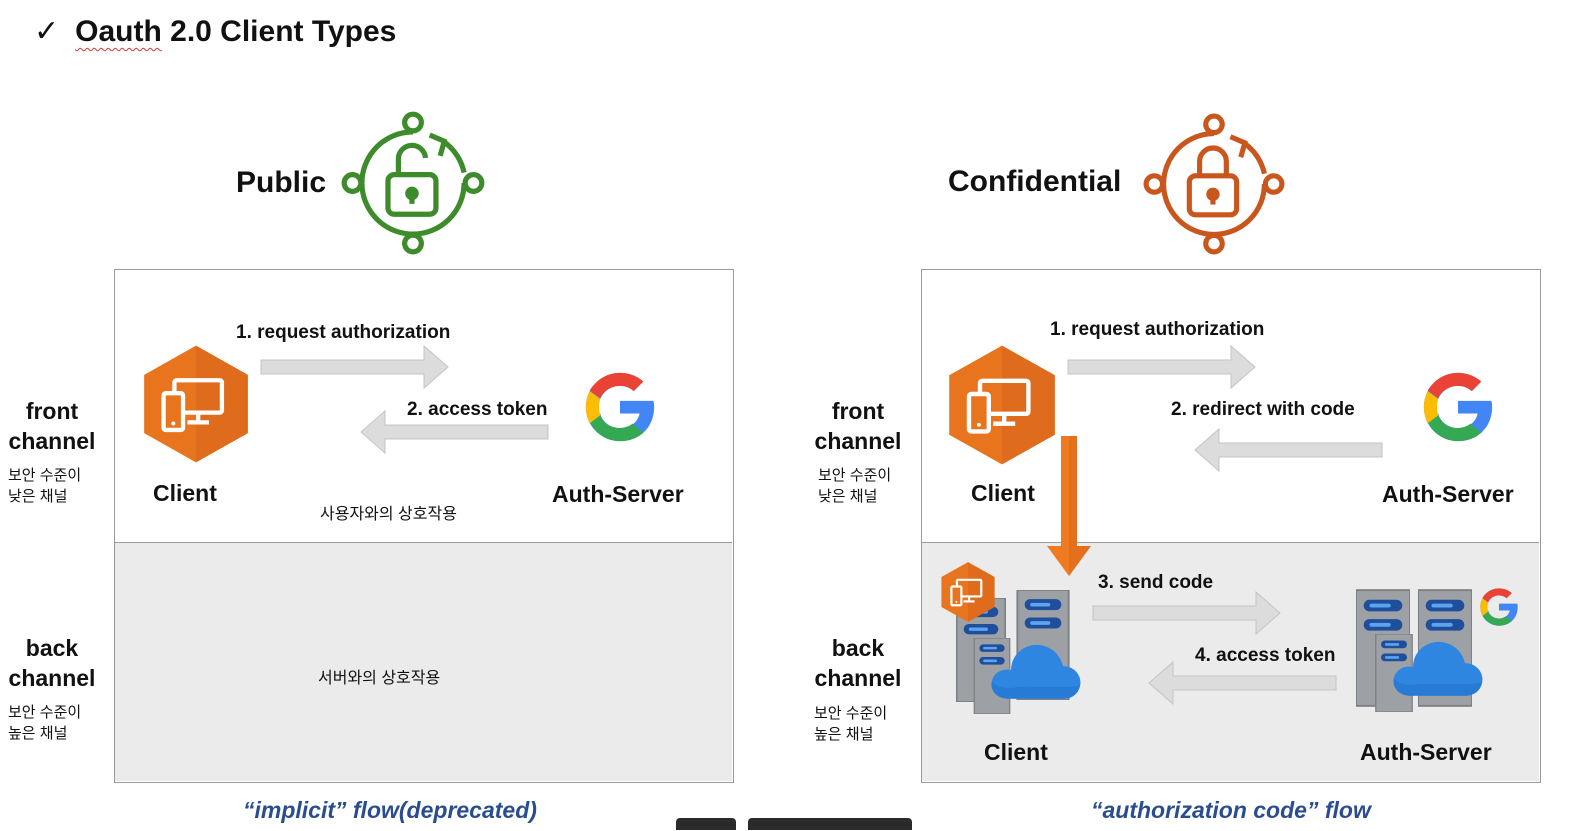 This screenshot has height=831, width=1587. What do you see at coordinates (279, 31) in the screenshot?
I see `title-rest: 2.0 Client Types` at bounding box center [279, 31].